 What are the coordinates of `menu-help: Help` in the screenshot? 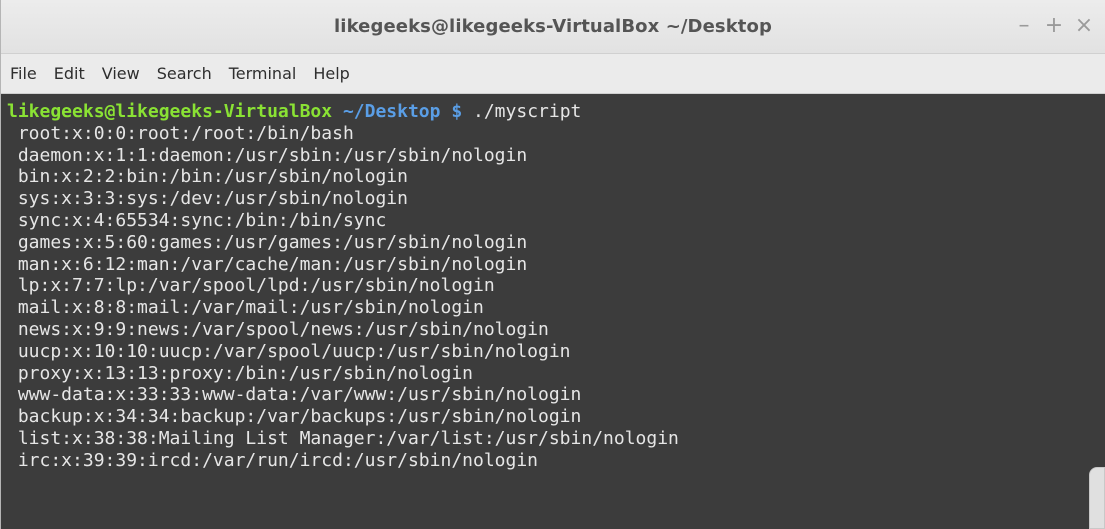 It's located at (331, 73).